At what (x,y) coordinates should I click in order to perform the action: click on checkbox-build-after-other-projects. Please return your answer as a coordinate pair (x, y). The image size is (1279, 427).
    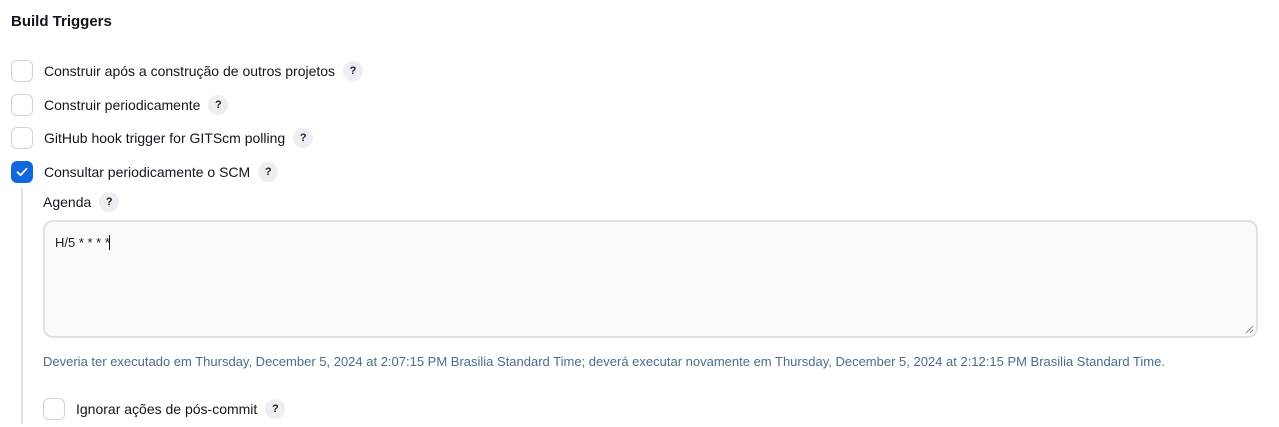
    Looking at the image, I should click on (22, 71).